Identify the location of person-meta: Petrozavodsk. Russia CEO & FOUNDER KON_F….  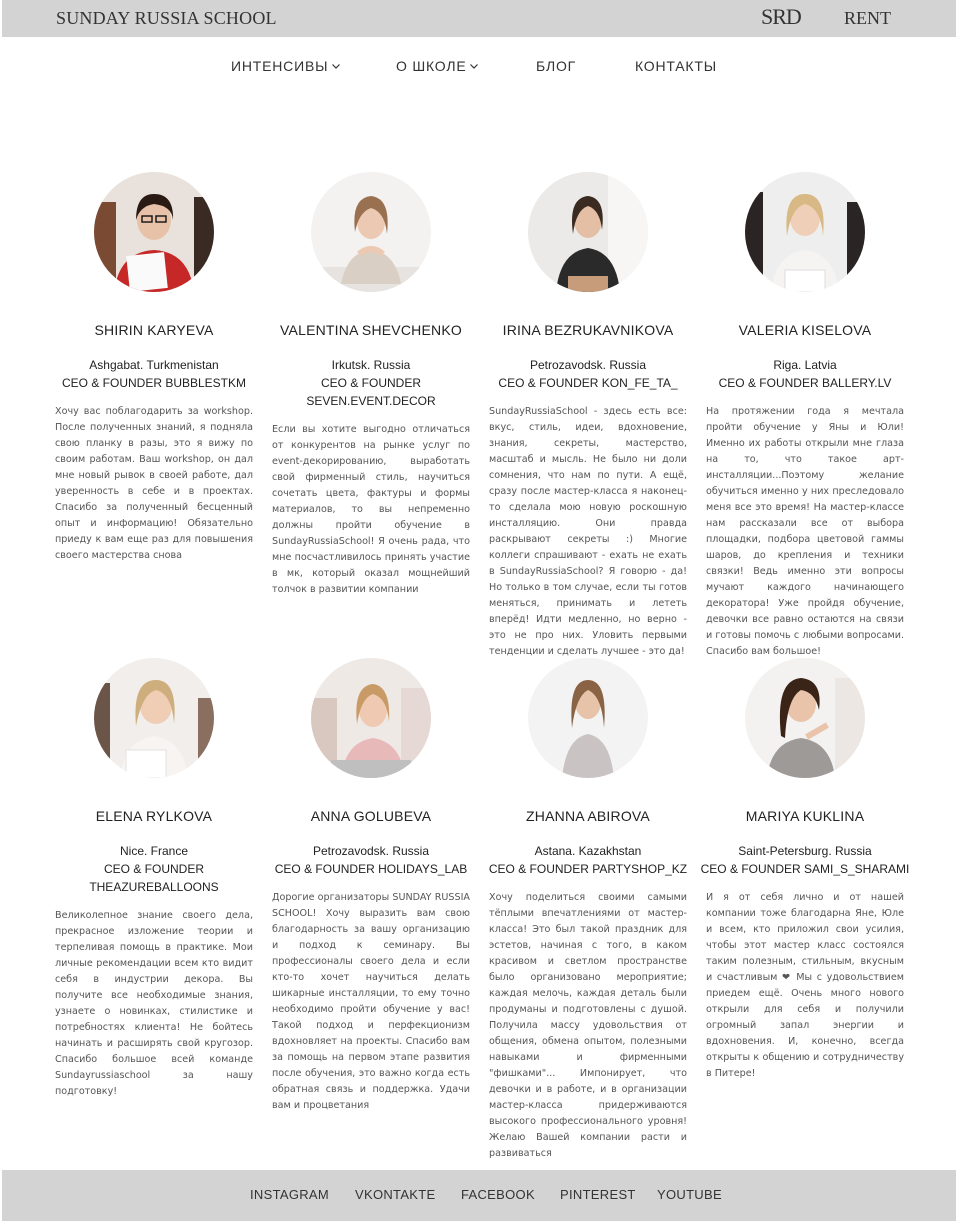
(588, 374).